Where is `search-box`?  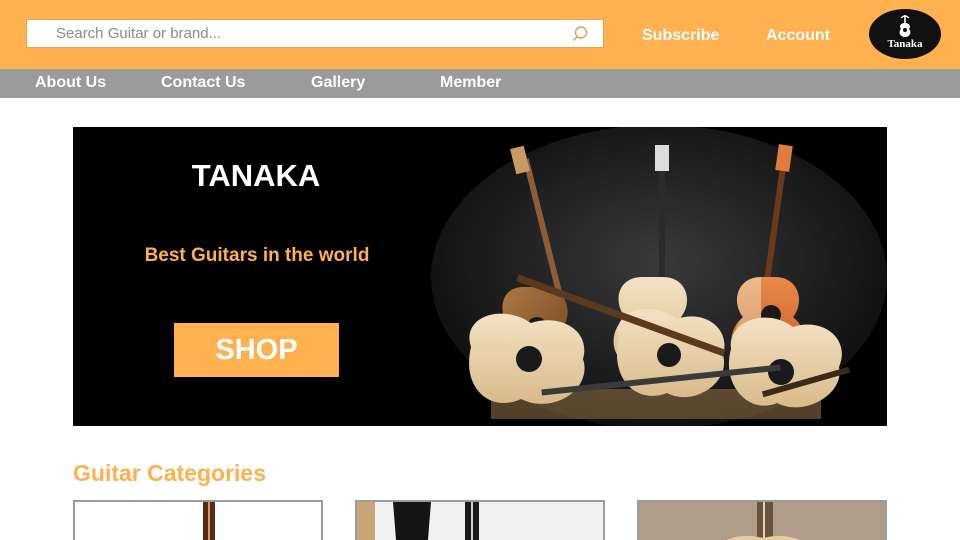 search-box is located at coordinates (315, 33).